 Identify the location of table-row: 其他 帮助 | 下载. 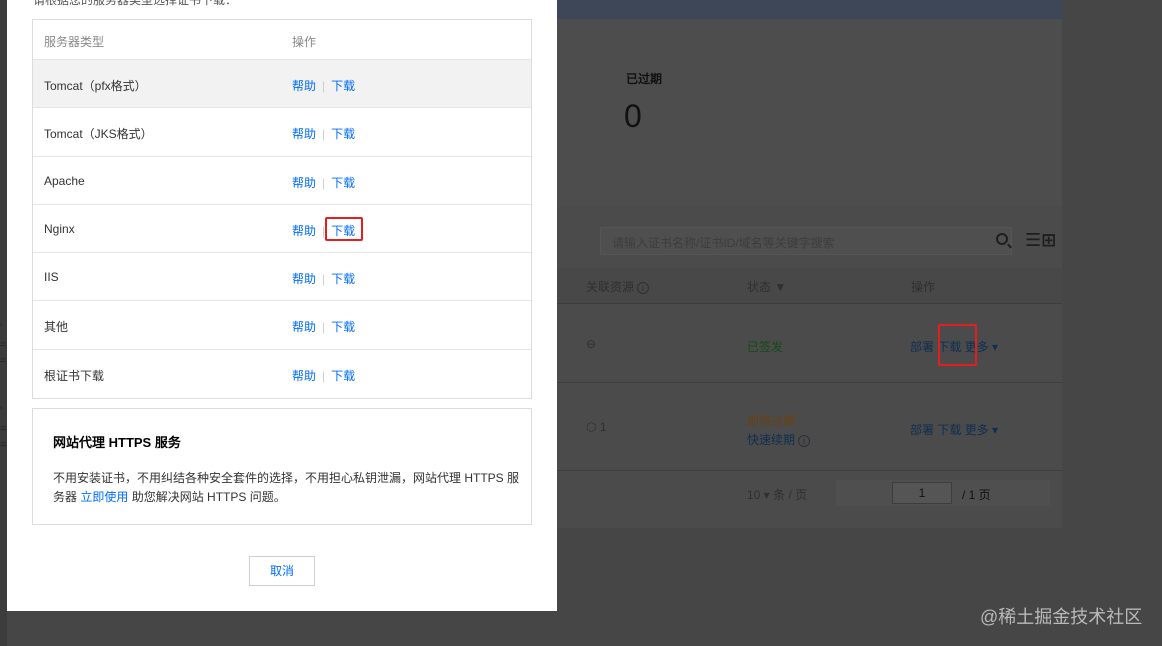
(282, 325).